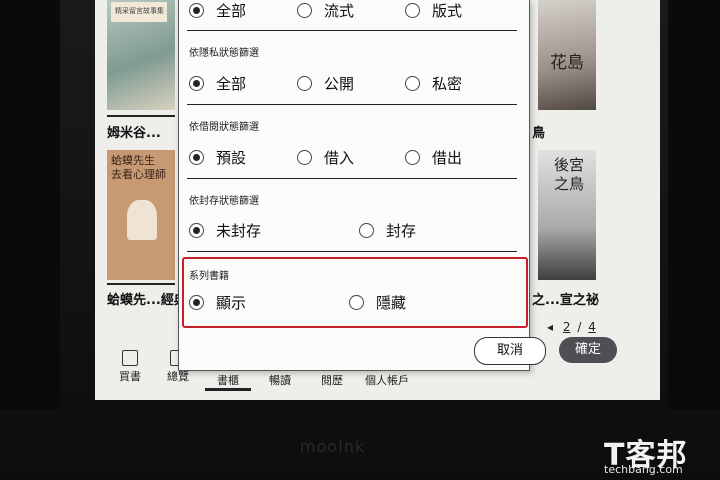 This screenshot has height=480, width=720. What do you see at coordinates (224, 53) in the screenshot?
I see `privacy-section-title: 依隱私狀態篩選` at bounding box center [224, 53].